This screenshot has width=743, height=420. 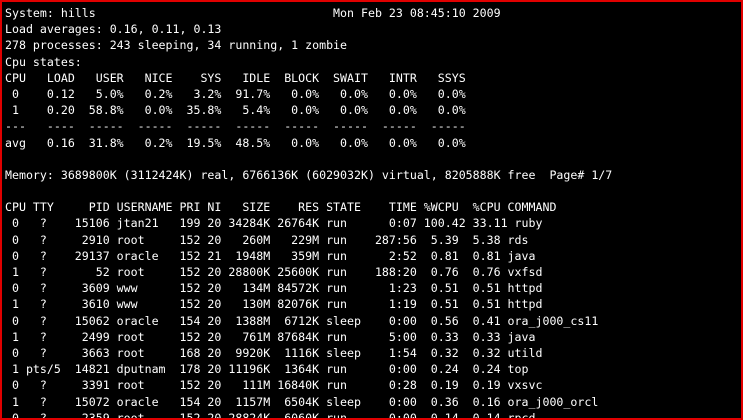 I want to click on cpu-states-label: Cpu states:, so click(x=43, y=61).